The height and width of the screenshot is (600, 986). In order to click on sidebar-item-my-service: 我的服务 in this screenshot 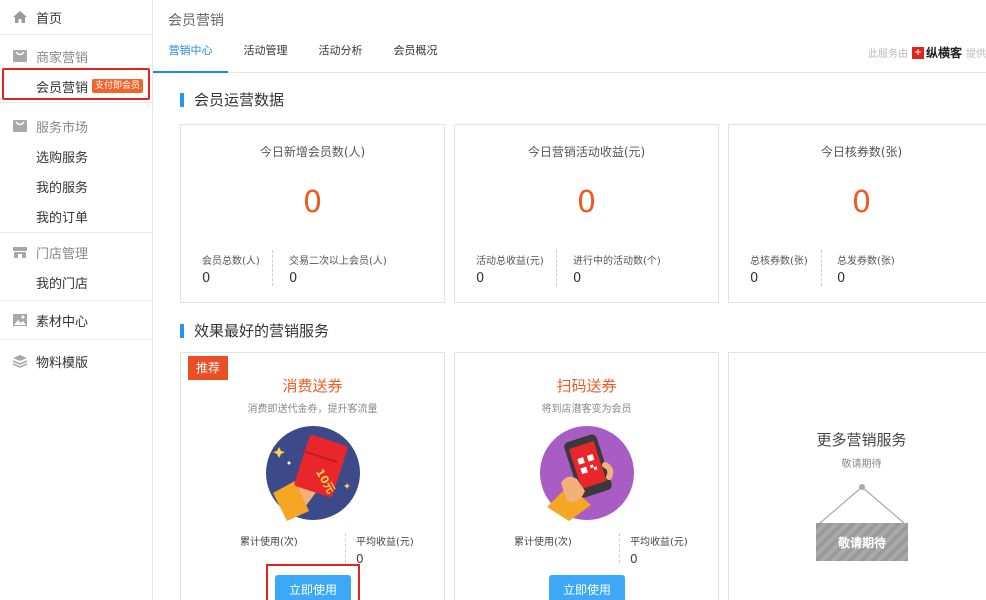, I will do `click(76, 186)`.